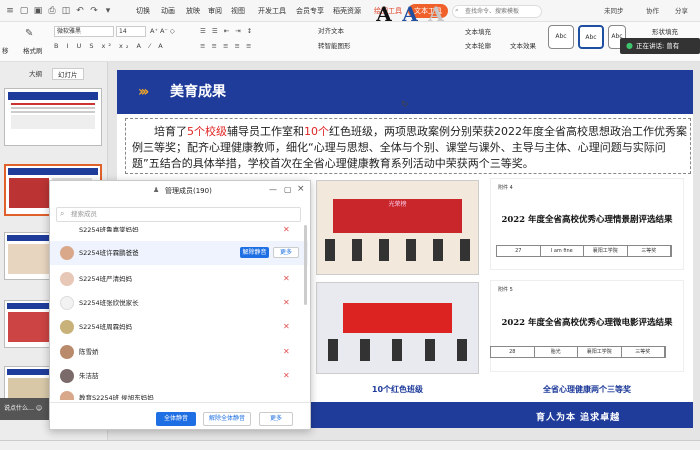 The height and width of the screenshot is (450, 700). I want to click on cert2-cell: 胎光, so click(556, 352).